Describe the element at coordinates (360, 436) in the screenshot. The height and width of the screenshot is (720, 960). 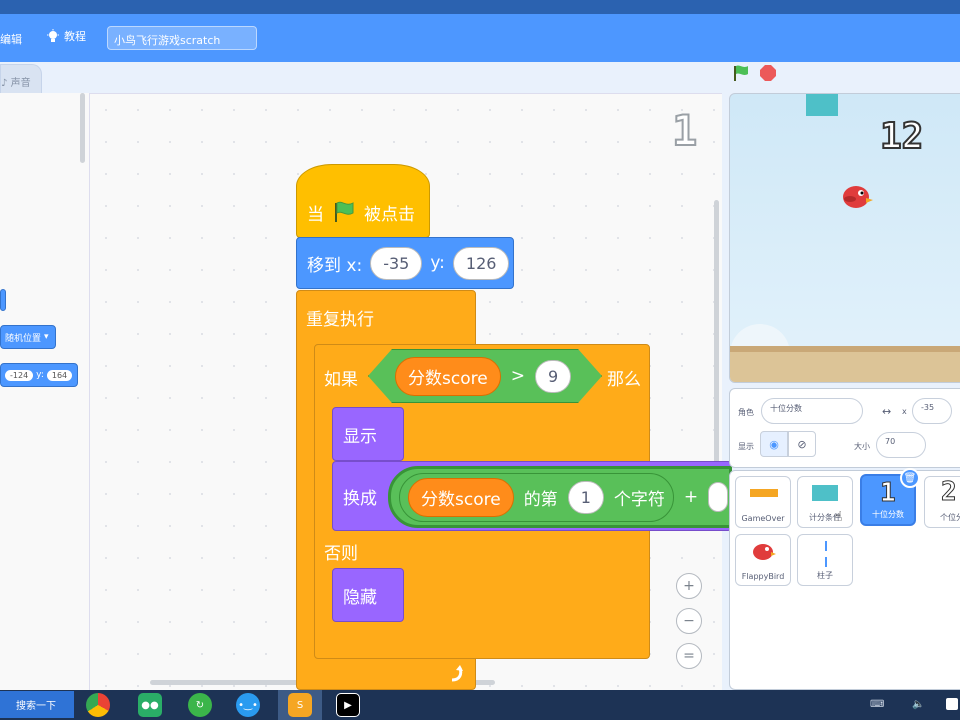
I see `show-text: 显示` at that location.